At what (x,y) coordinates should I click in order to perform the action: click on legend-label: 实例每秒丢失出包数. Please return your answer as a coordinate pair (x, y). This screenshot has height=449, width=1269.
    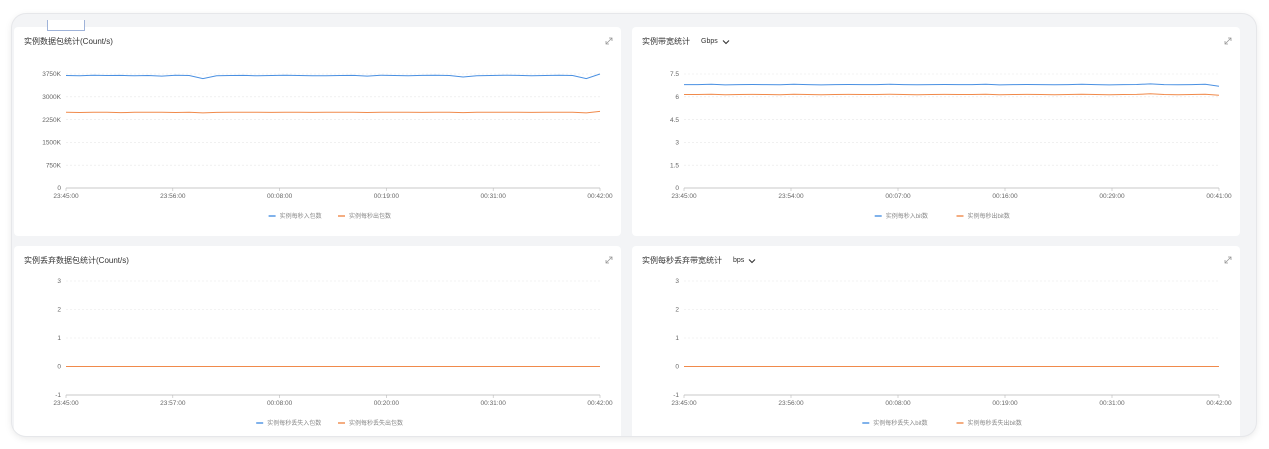
    Looking at the image, I should click on (376, 423).